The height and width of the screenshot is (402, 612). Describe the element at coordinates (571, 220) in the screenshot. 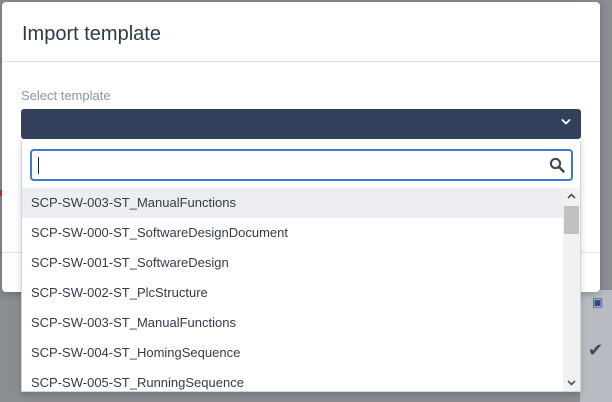

I see `scroll-thumb` at that location.